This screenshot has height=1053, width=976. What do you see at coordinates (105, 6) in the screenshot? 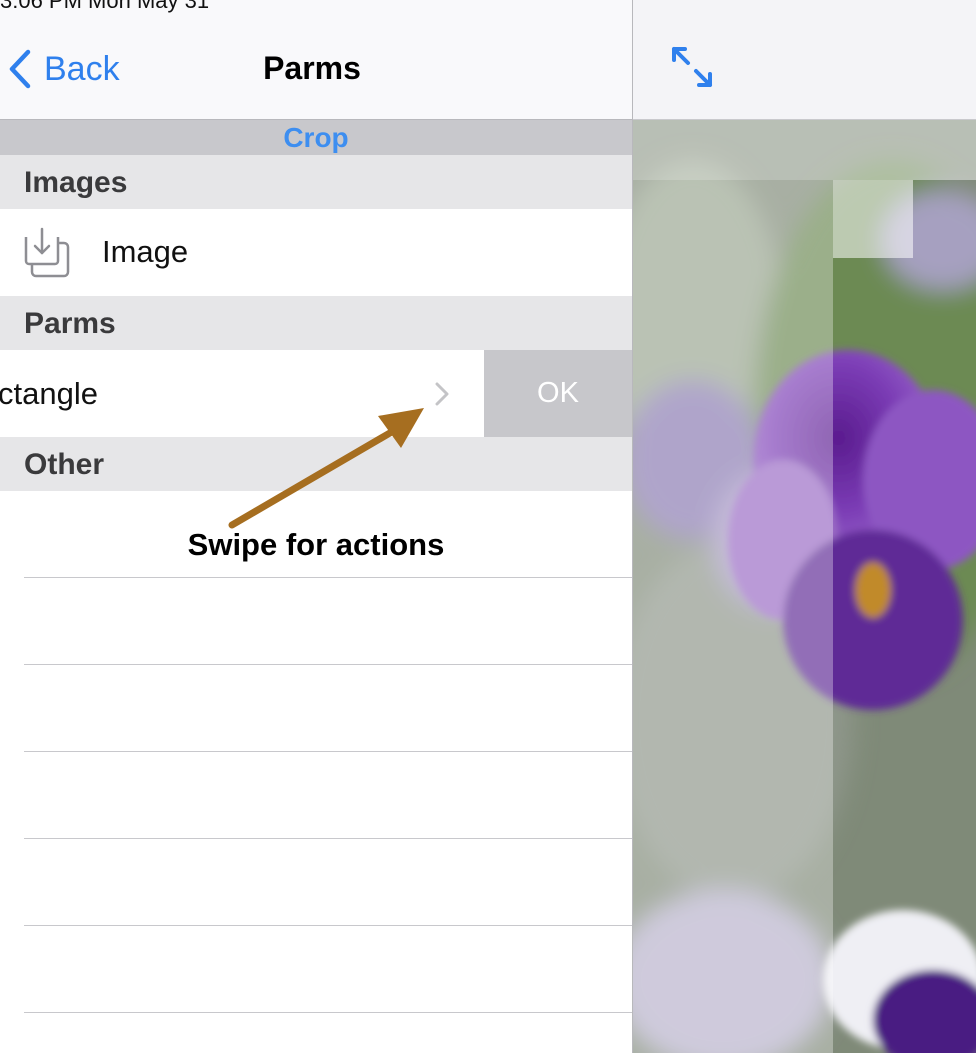
I see `status-bar-time: 3:06 PM Mon May 31` at bounding box center [105, 6].